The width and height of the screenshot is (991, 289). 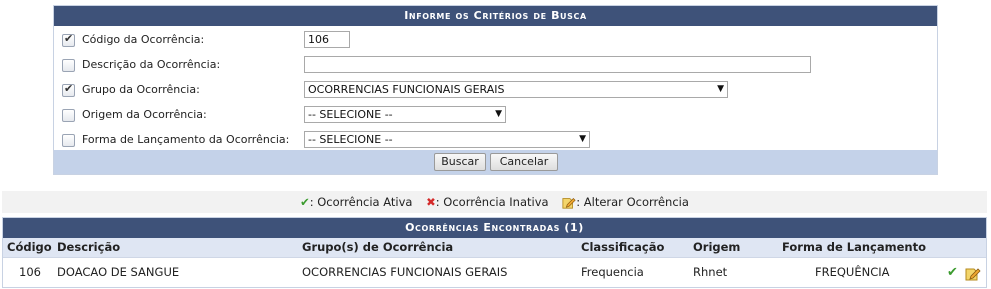 What do you see at coordinates (68, 115) in the screenshot?
I see `origem-checkbox` at bounding box center [68, 115].